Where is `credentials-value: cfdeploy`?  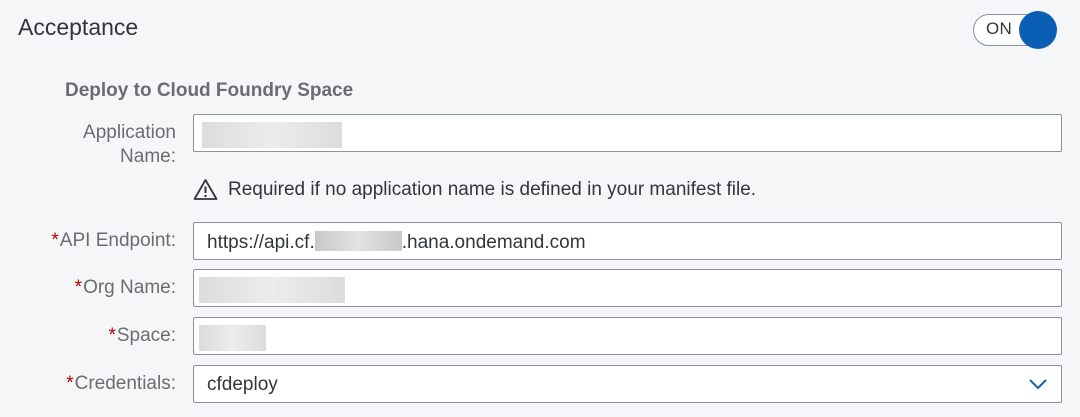
credentials-value: cfdeploy is located at coordinates (242, 384).